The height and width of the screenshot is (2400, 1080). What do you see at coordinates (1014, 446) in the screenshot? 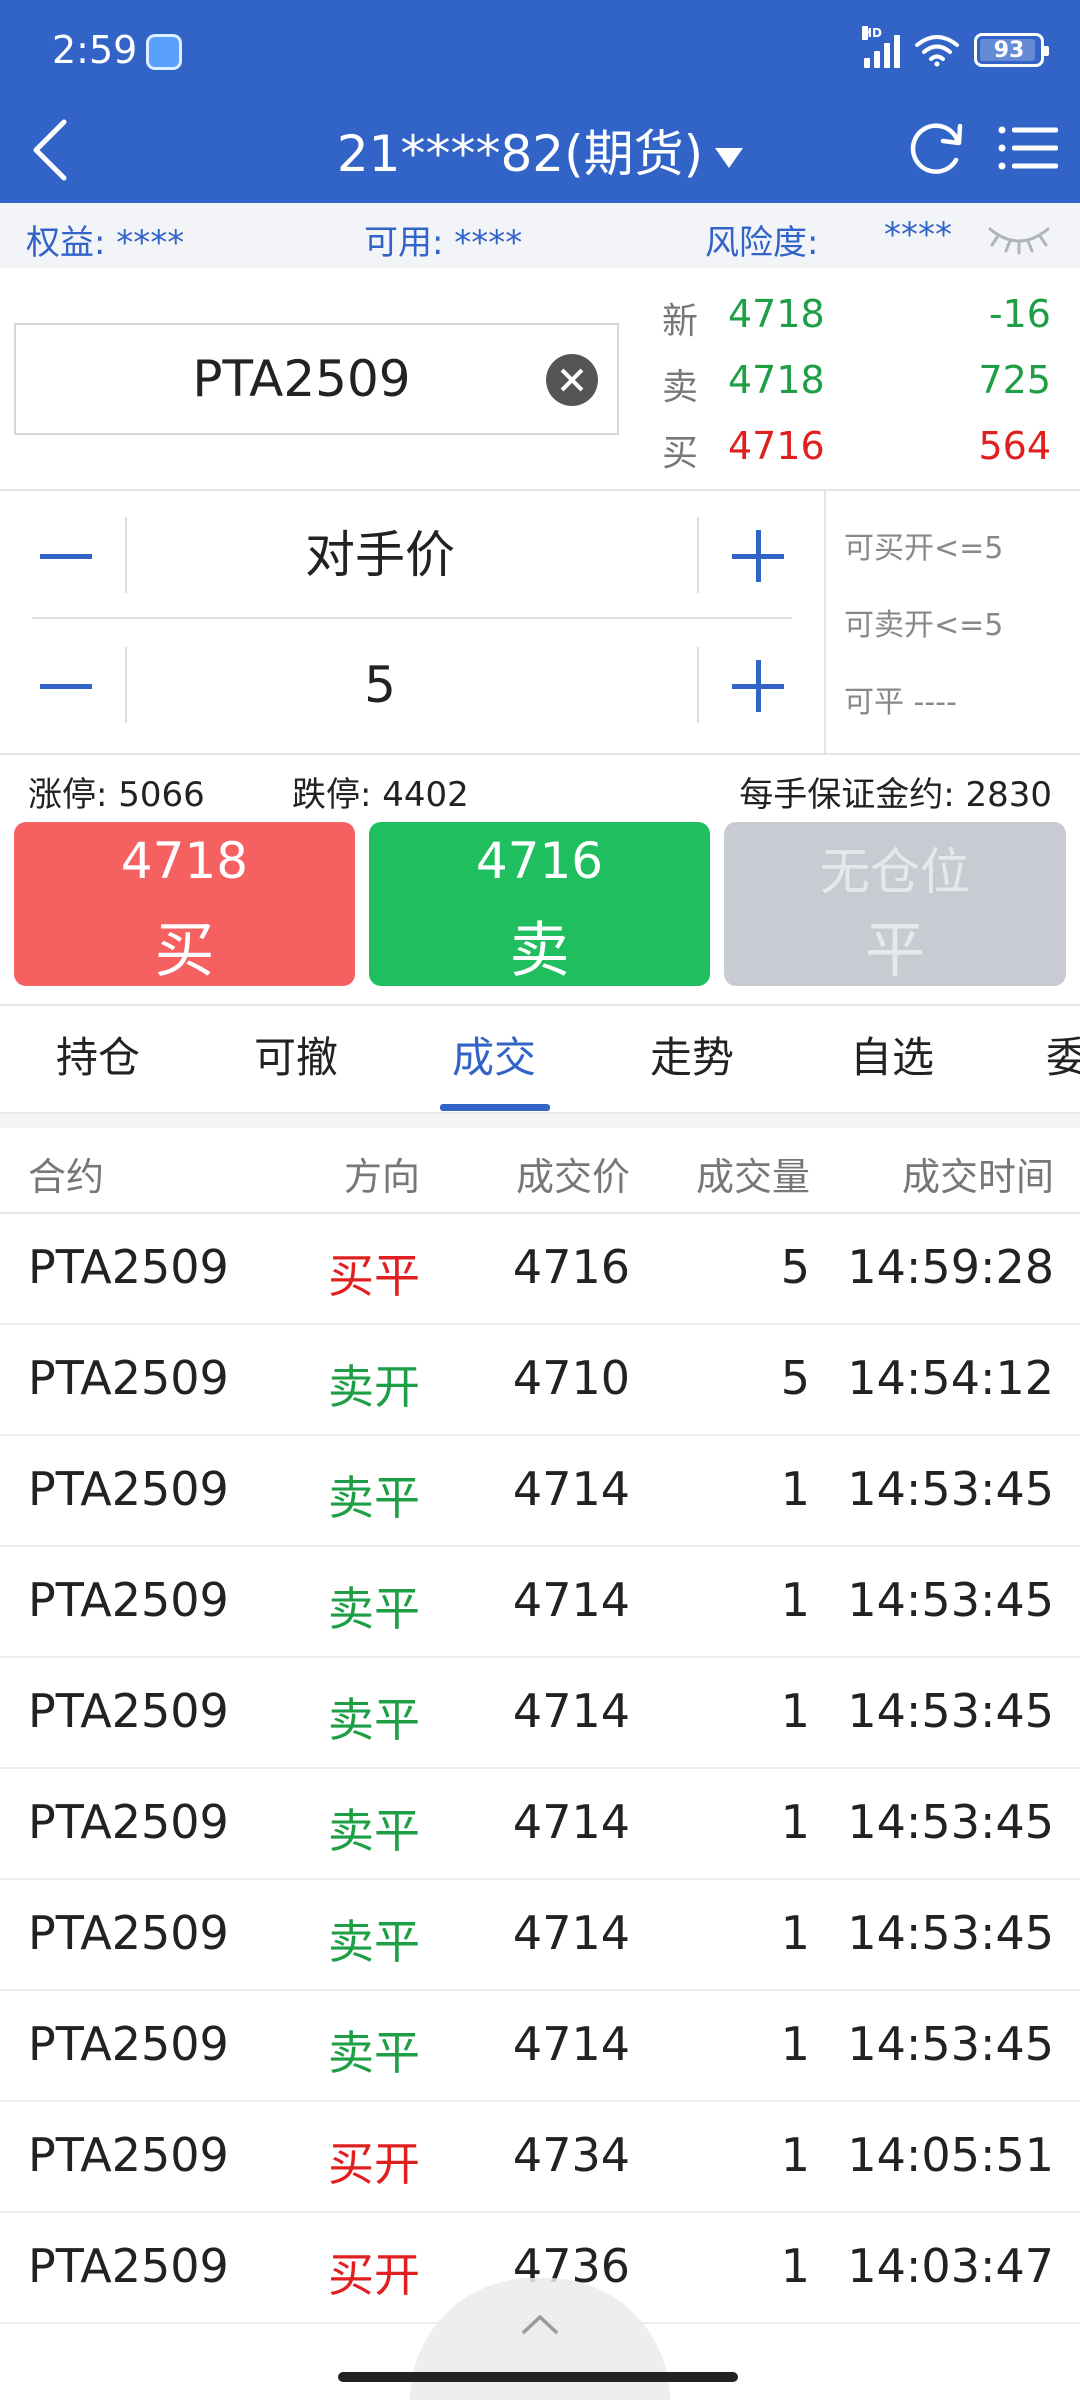
I see `quote-bid-volume: 564` at bounding box center [1014, 446].